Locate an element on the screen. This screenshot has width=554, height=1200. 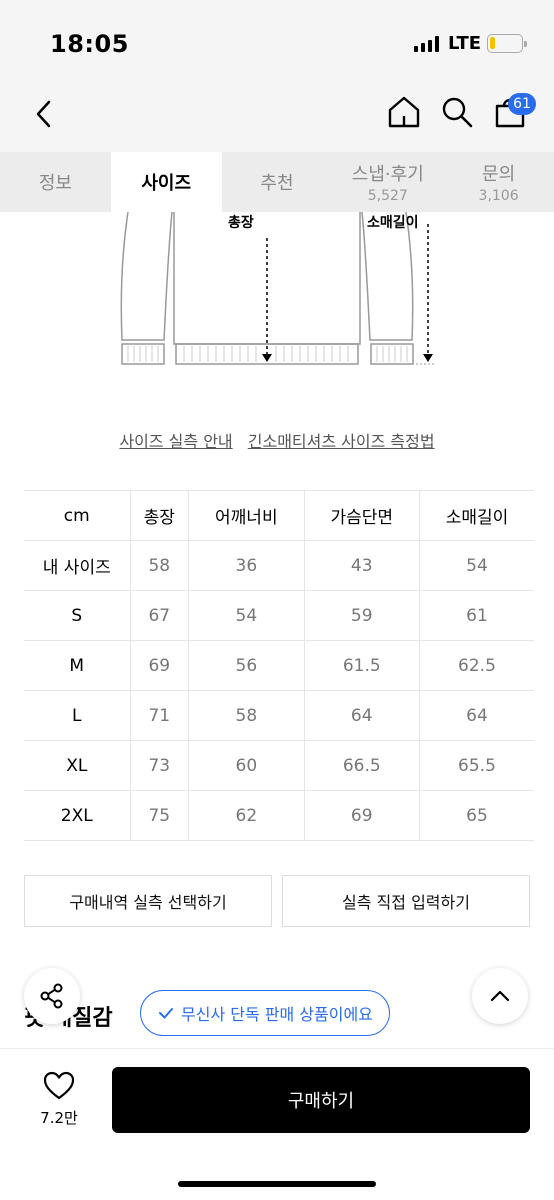
chevron-up-icon is located at coordinates (500, 996).